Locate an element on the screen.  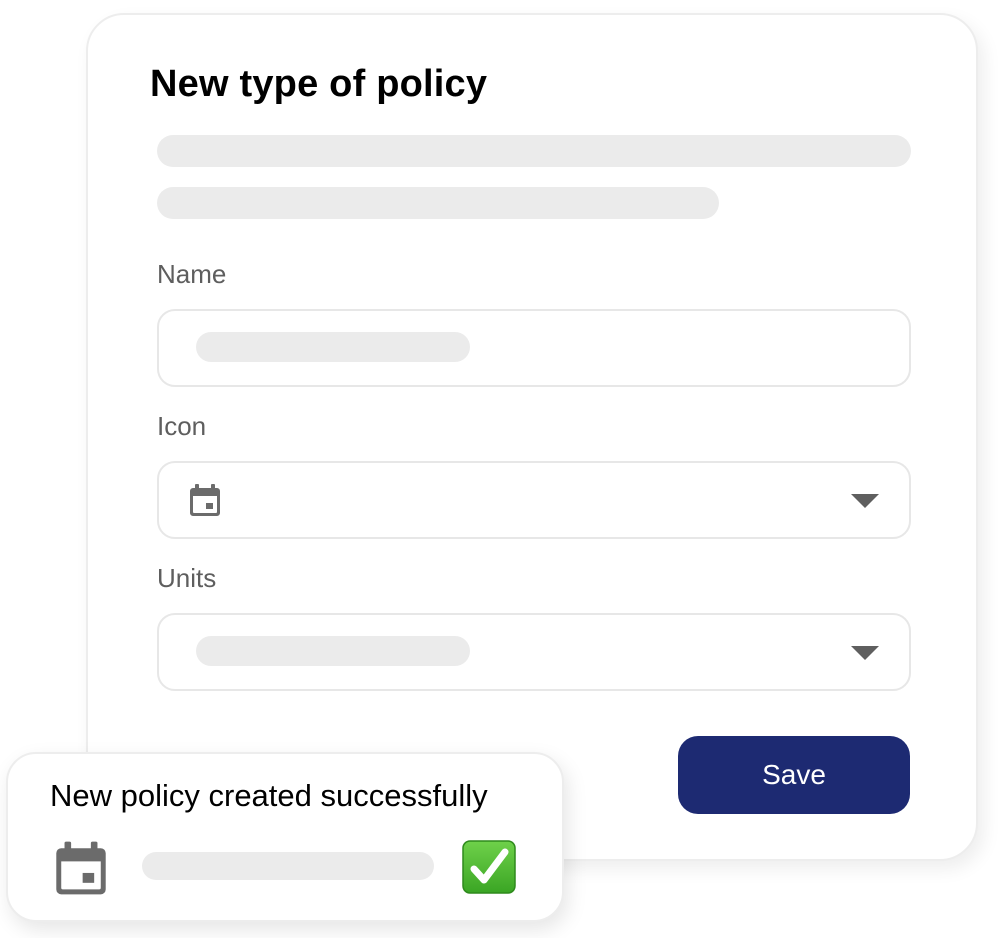
units-value-placeholder is located at coordinates (333, 651).